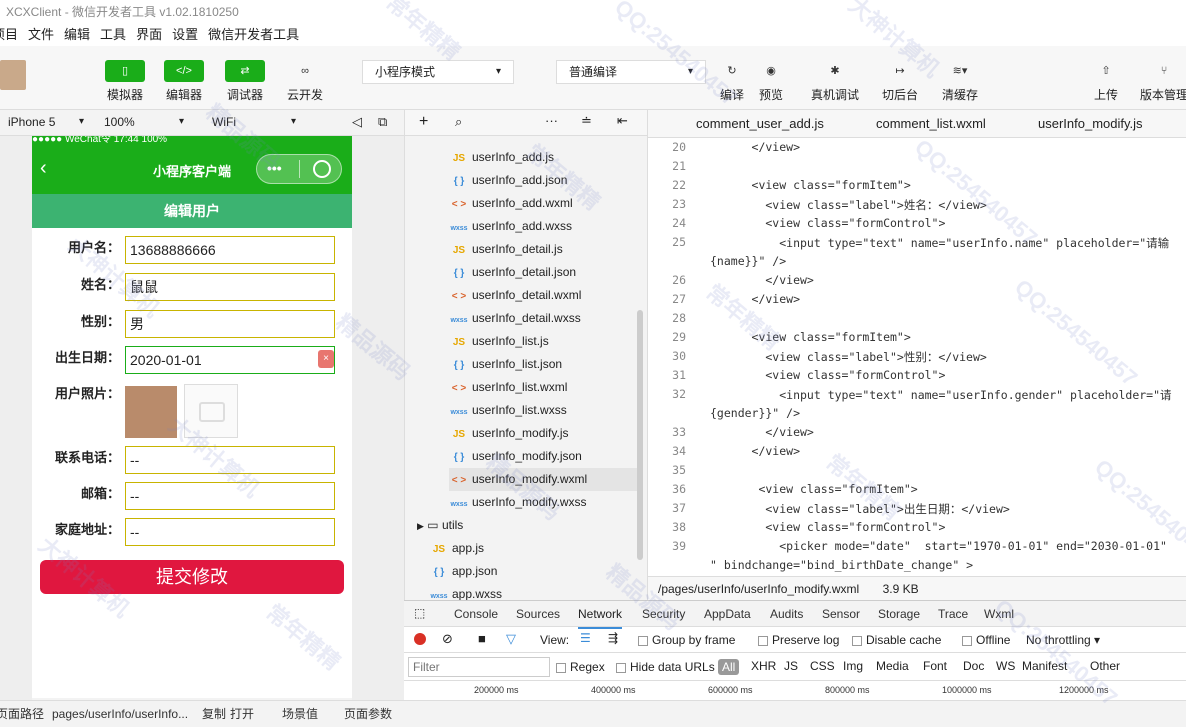  Describe the element at coordinates (77, 35) in the screenshot. I see `menu-item: 编辑` at that location.